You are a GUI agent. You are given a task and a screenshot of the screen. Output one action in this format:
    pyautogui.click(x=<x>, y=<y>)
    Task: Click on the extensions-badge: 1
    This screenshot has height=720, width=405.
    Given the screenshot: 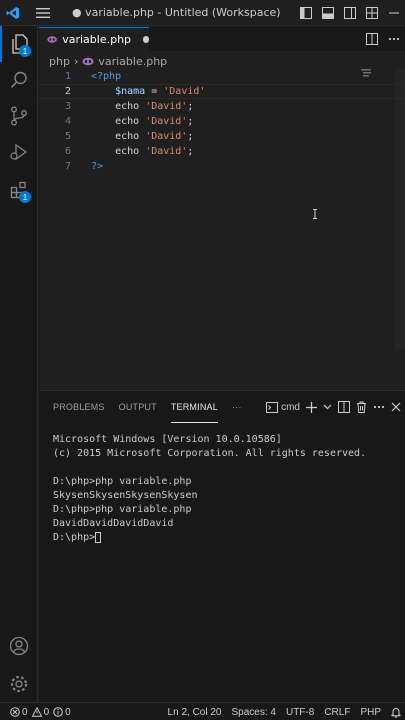 What is the action you would take?
    pyautogui.click(x=25, y=197)
    